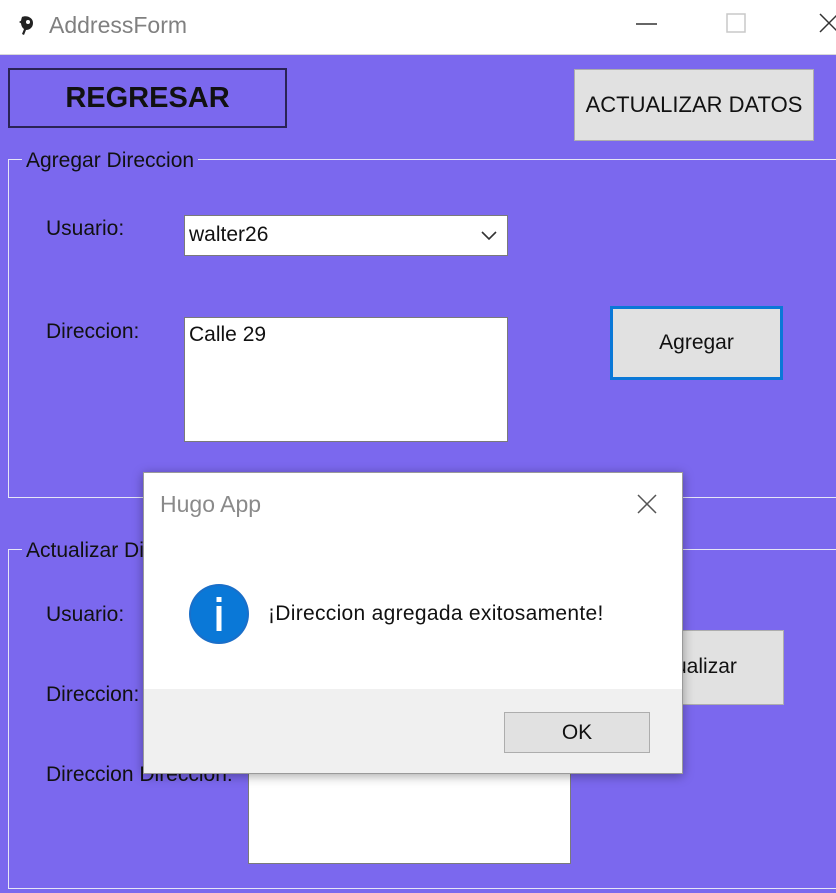 This screenshot has height=893, width=836. I want to click on back-button: REGRESAR, so click(147, 98).